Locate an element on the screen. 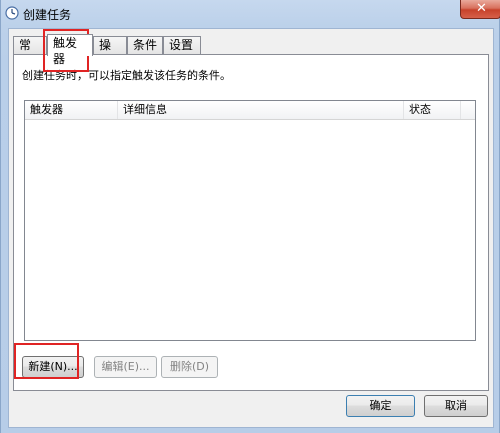  column-header-trigger: 触发器 is located at coordinates (71, 110).